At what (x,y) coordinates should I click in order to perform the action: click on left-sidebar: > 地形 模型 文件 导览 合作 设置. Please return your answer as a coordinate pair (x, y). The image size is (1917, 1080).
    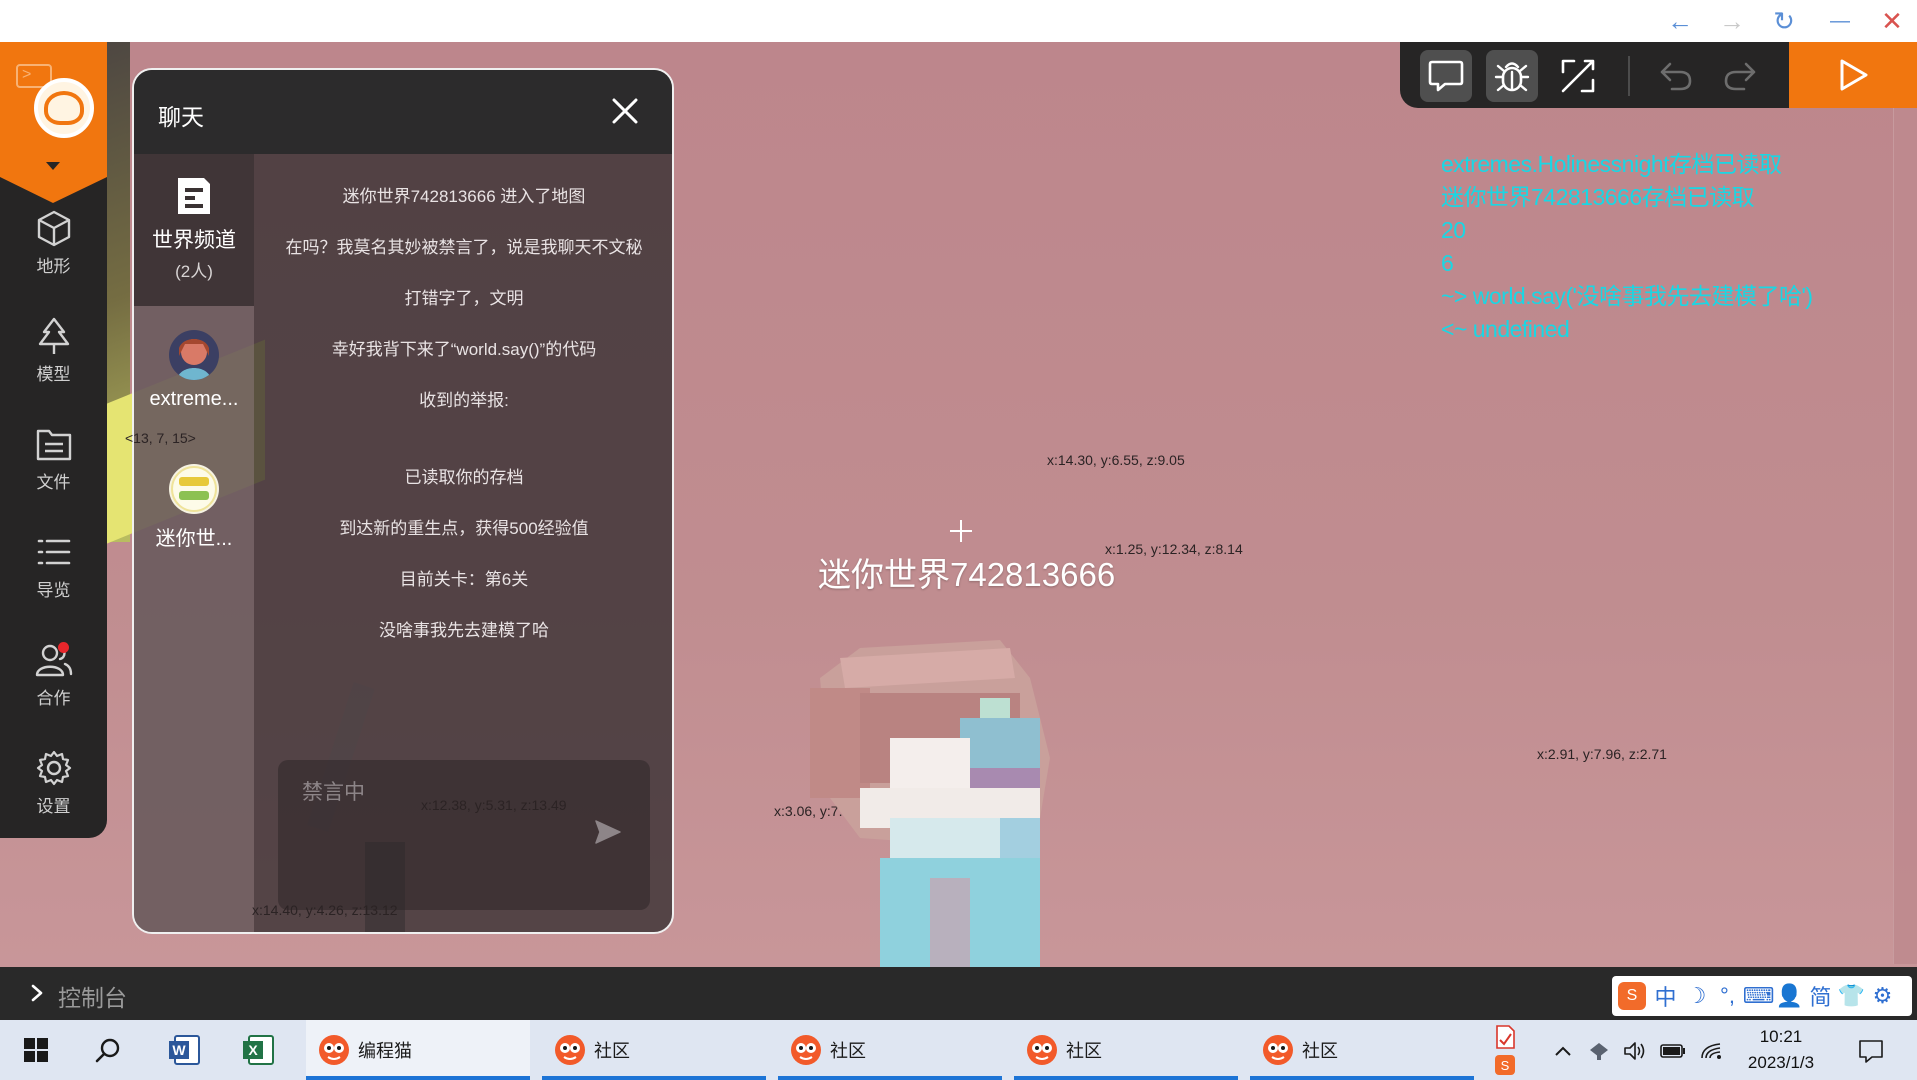
    Looking at the image, I should click on (53, 440).